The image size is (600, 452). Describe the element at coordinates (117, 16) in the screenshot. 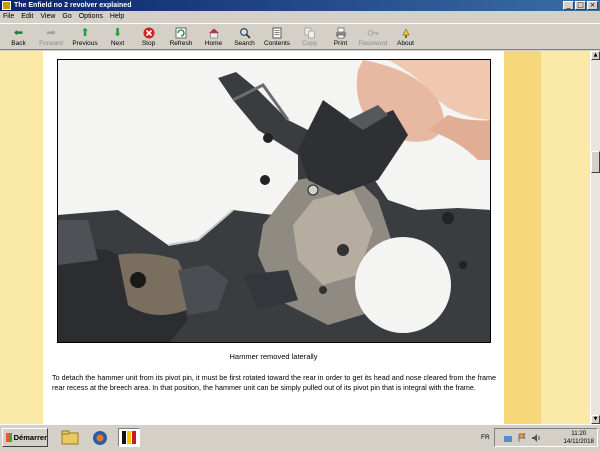

I see `menu-help: Help` at that location.